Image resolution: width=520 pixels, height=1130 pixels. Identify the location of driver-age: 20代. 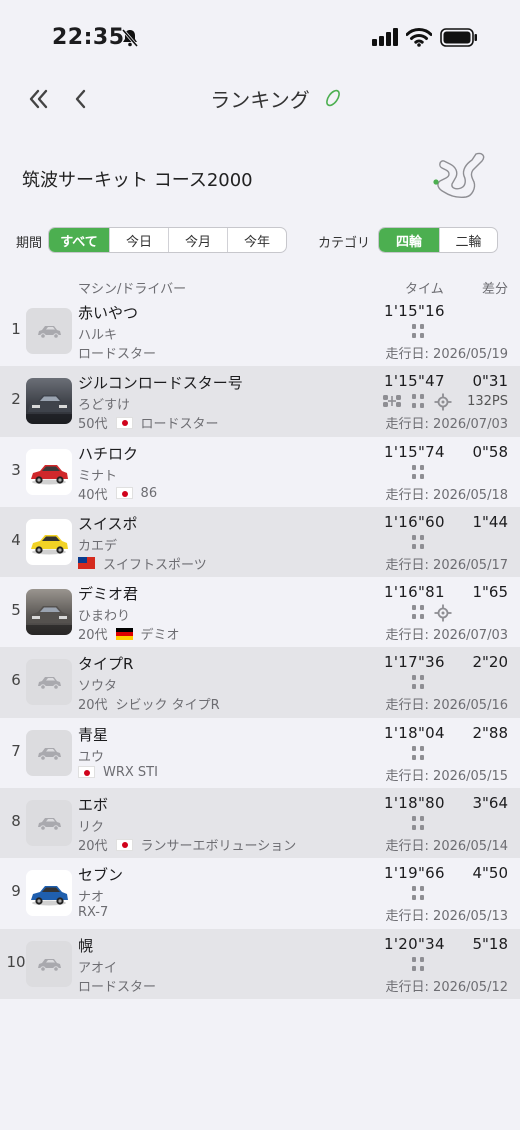
(93, 636).